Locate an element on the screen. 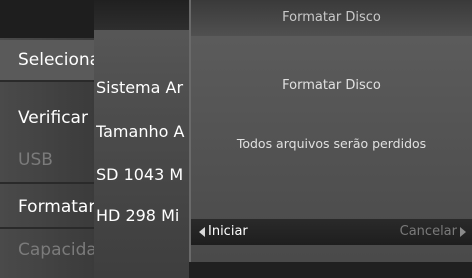 The width and height of the screenshot is (472, 278). menu-item-capacidade: Capacidade is located at coordinates (50, 250).